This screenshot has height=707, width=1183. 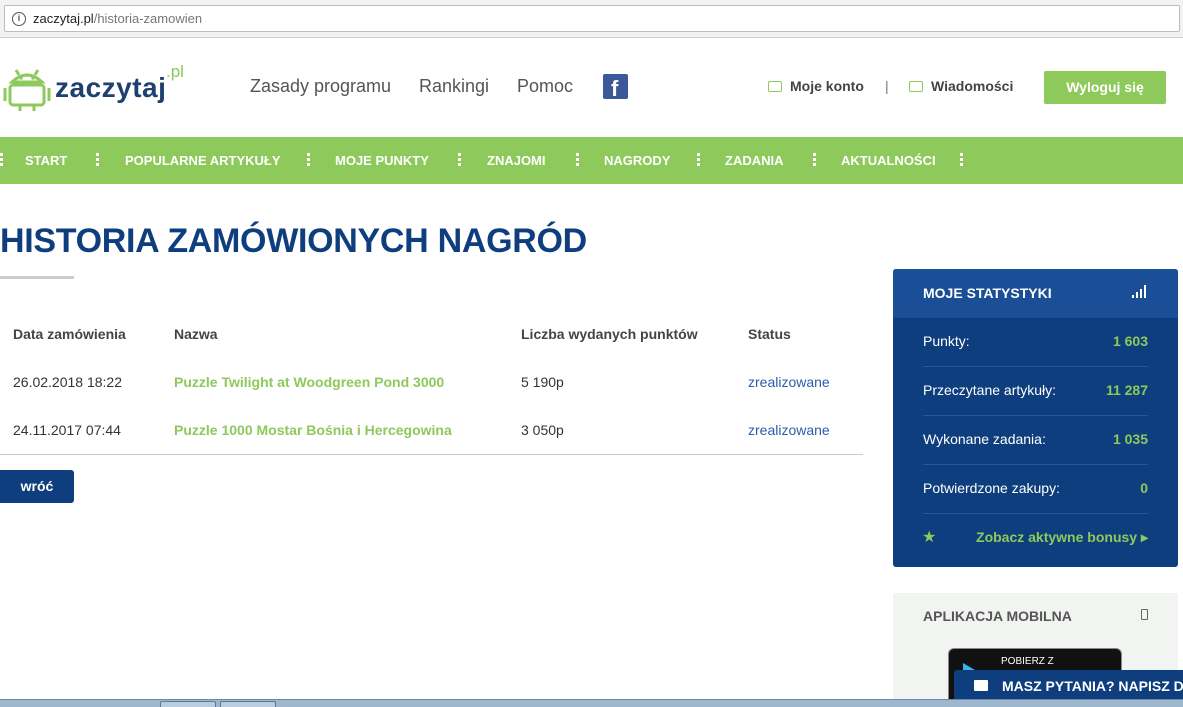 I want to click on link-rankingi: Rankingi, so click(x=454, y=86).